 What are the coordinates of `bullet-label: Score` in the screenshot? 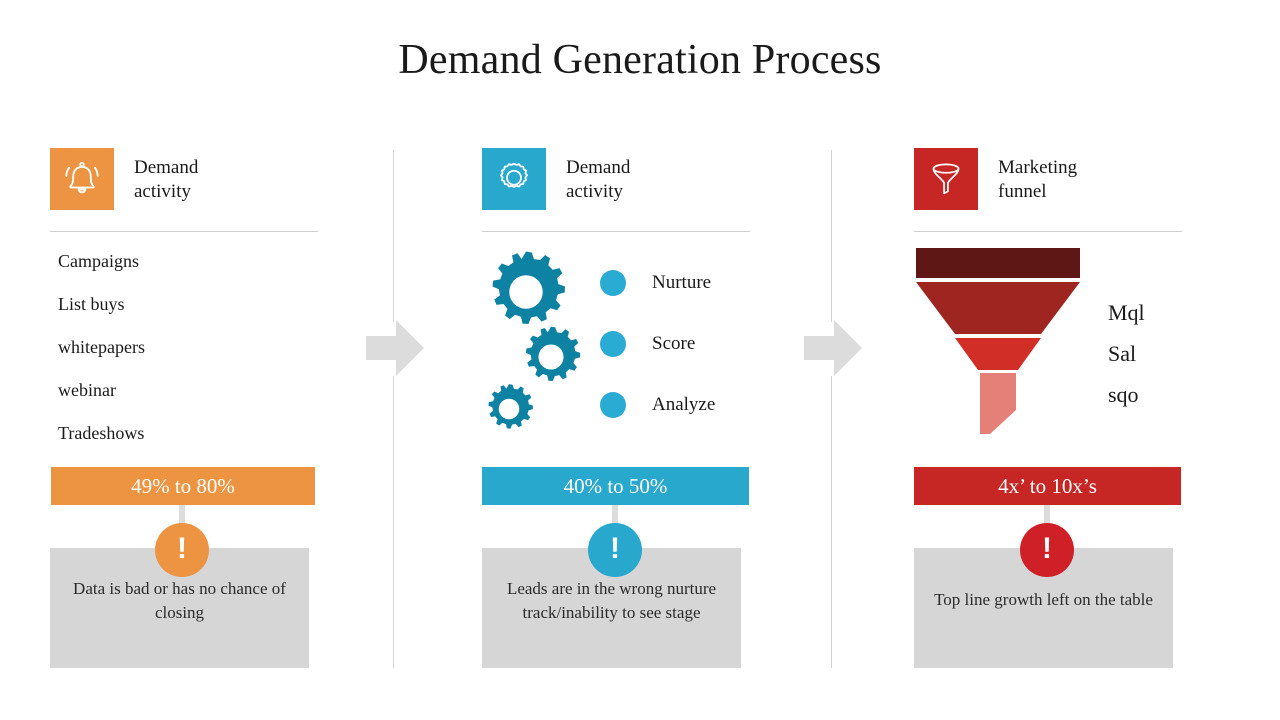 It's located at (674, 343).